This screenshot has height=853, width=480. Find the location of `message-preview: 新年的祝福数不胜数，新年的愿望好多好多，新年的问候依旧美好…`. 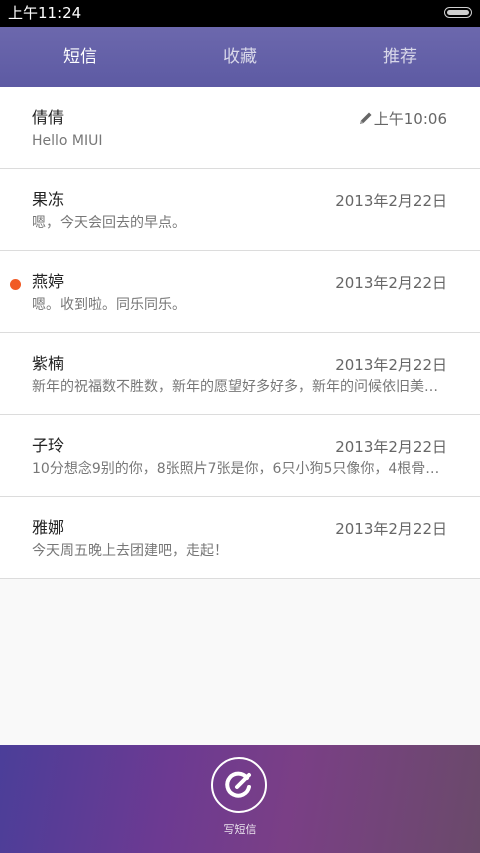

message-preview: 新年的祝福数不胜数，新年的愿望好多好多，新年的问候依旧美好… is located at coordinates (239, 387).